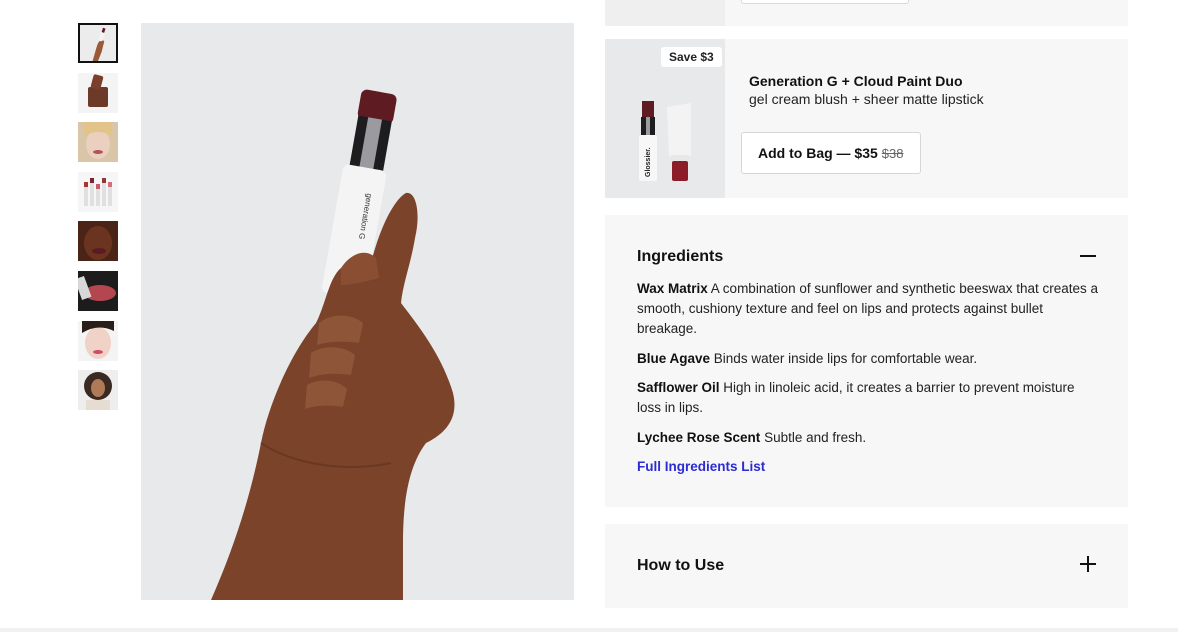 The height and width of the screenshot is (632, 1178). What do you see at coordinates (648, 162) in the screenshot?
I see `bundle-brand-text: Glossier.` at bounding box center [648, 162].